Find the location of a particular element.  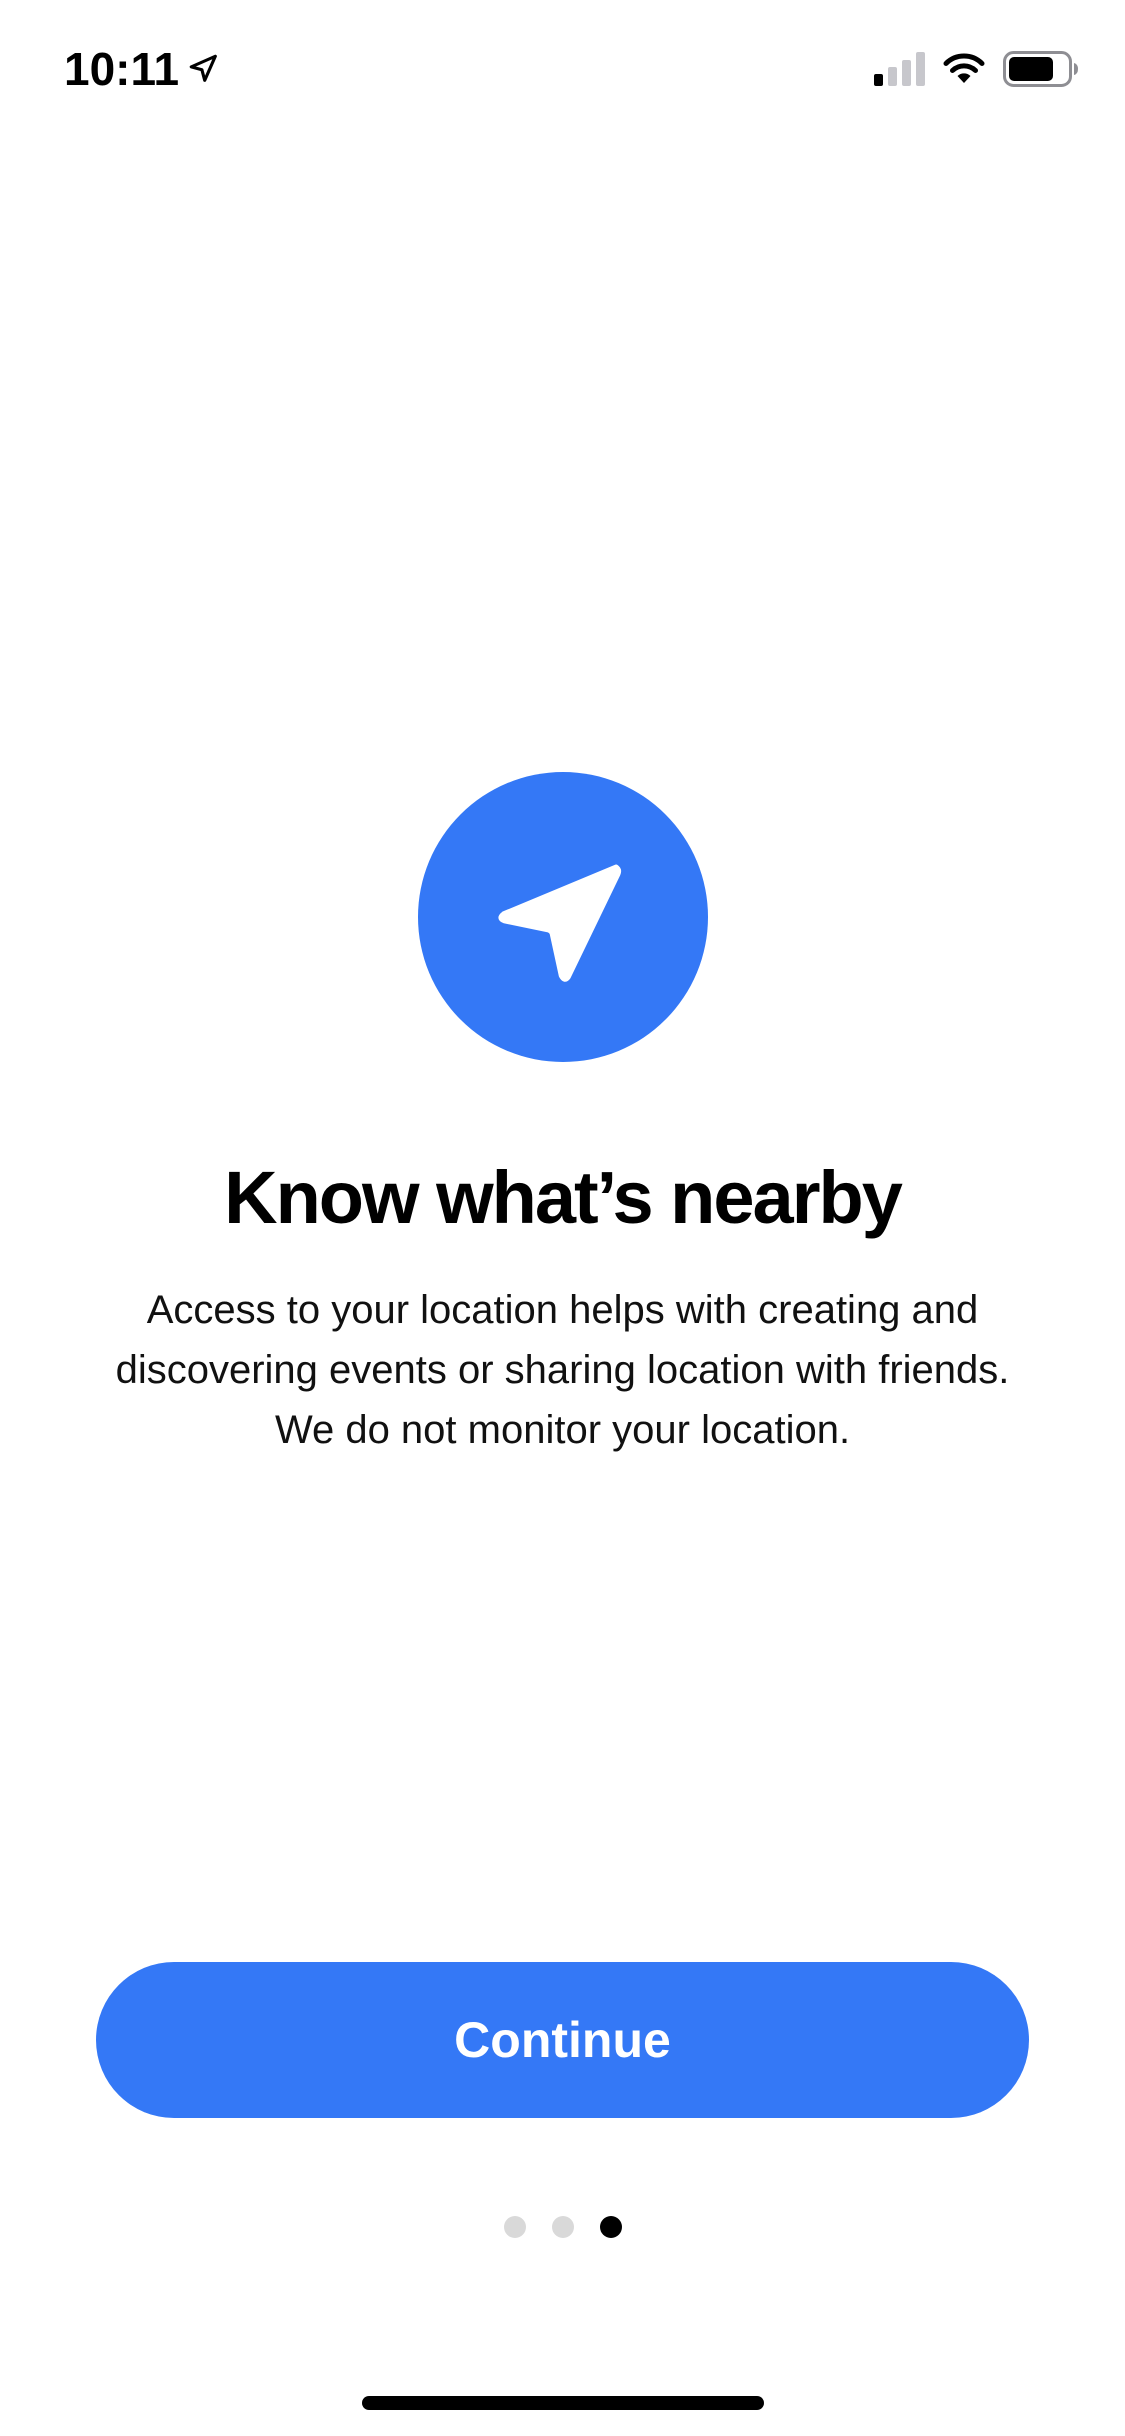

status-indicators is located at coordinates (976, 69).